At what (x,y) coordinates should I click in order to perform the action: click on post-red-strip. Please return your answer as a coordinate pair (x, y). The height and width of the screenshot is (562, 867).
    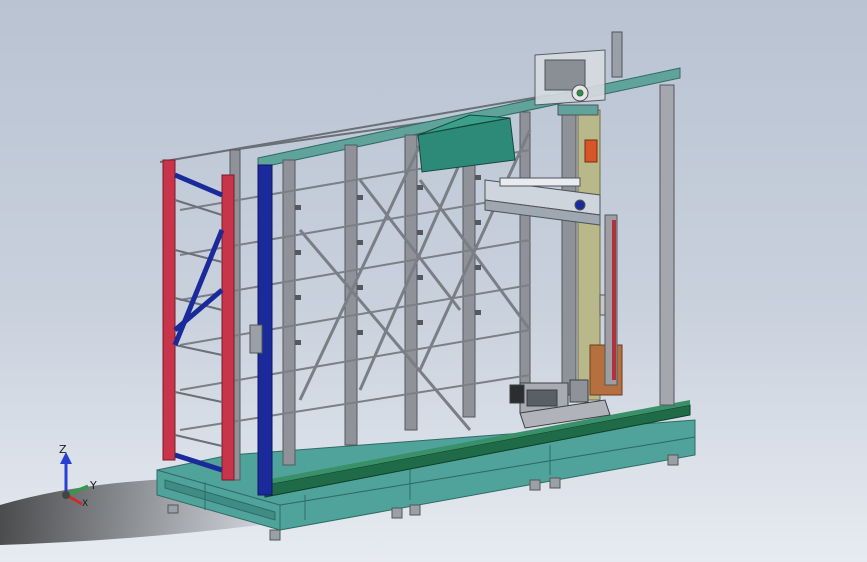
    Looking at the image, I should click on (614, 300).